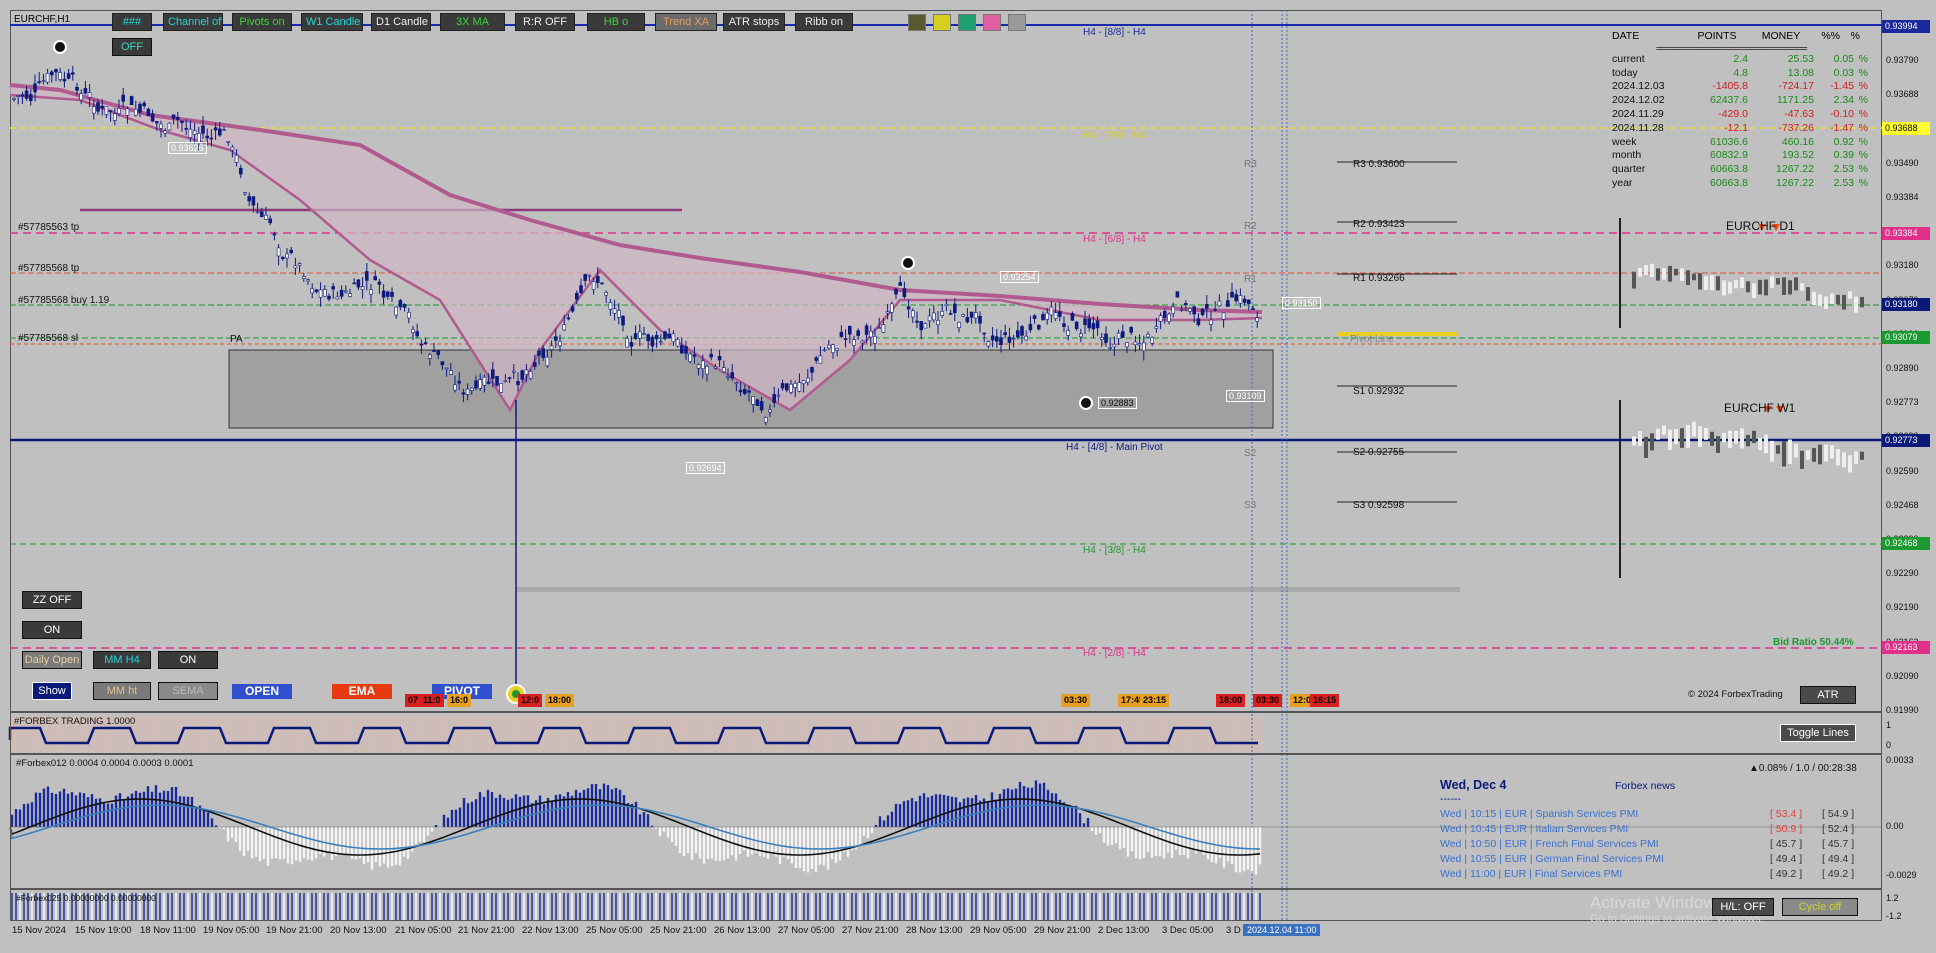 This screenshot has width=1936, height=953. What do you see at coordinates (262, 22) in the screenshot?
I see `toolbar-button: Pivots on` at bounding box center [262, 22].